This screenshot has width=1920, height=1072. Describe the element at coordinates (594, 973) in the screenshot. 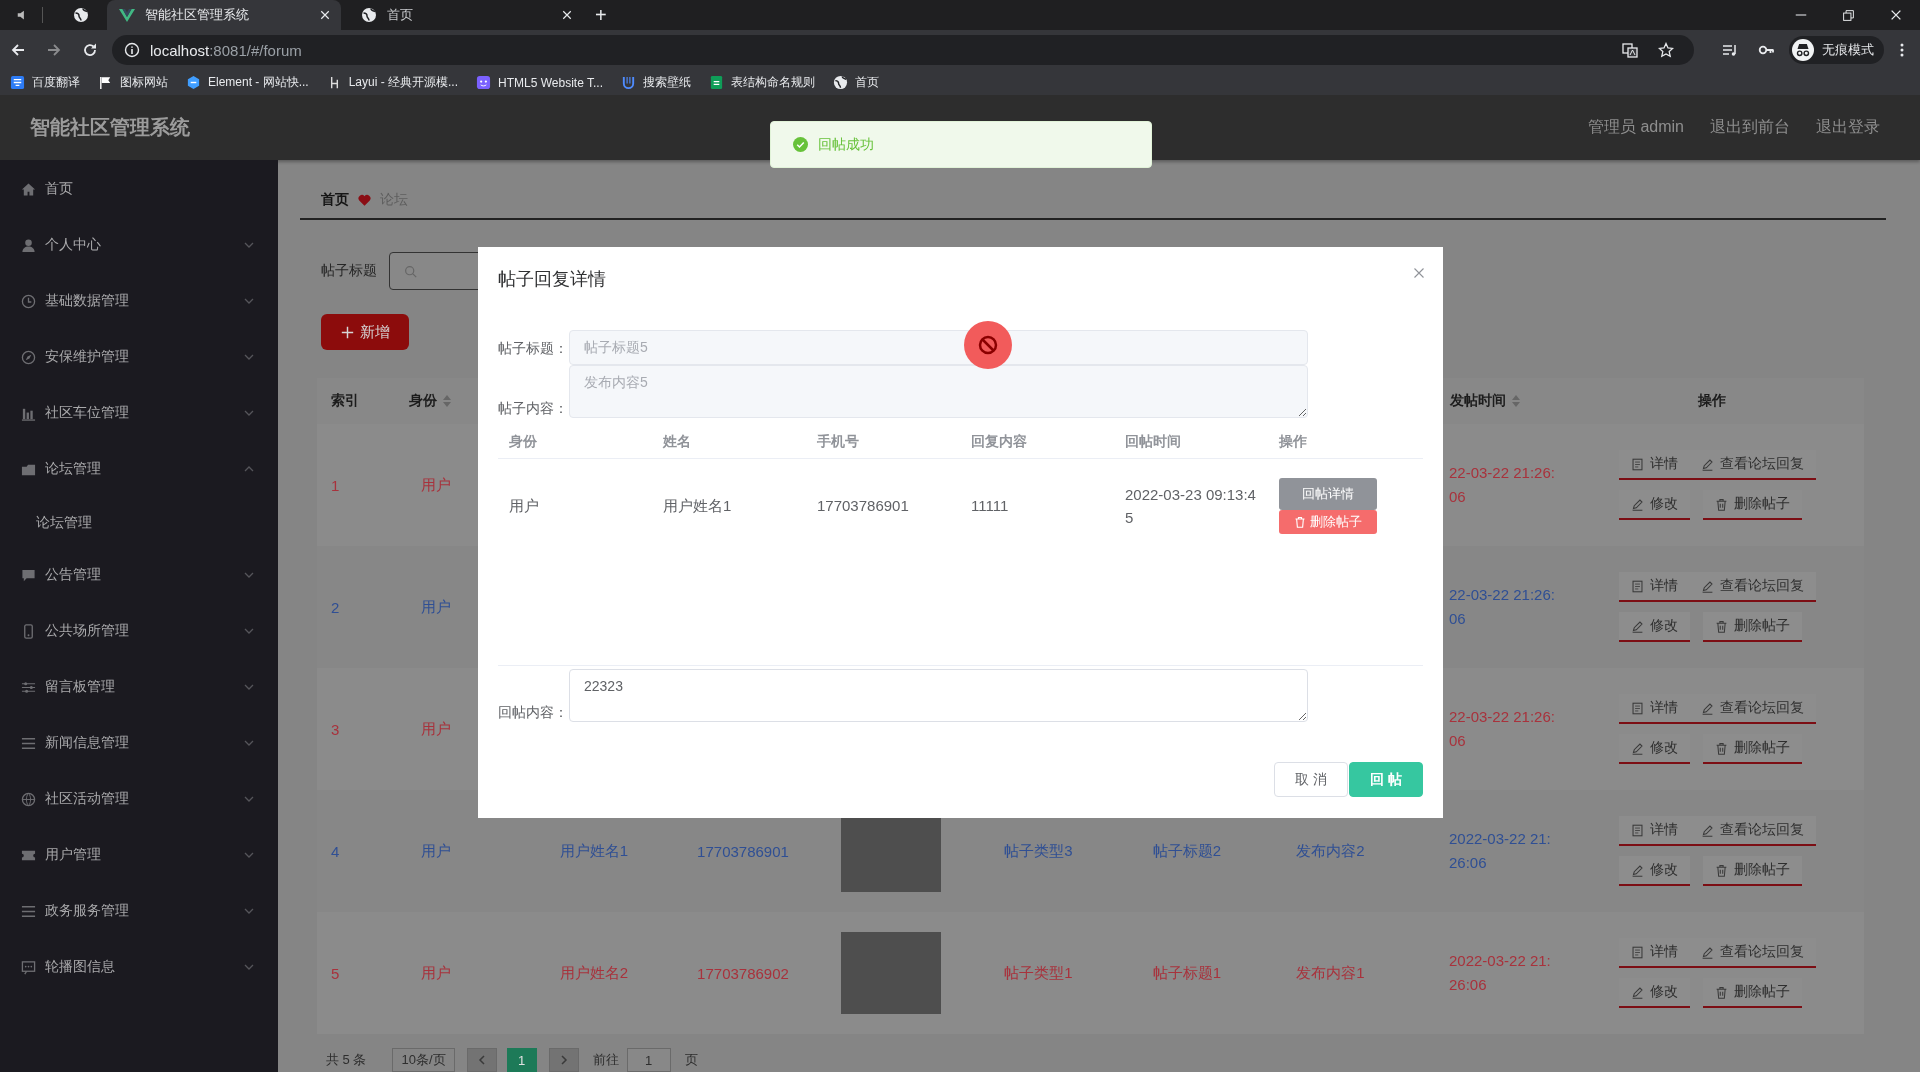

I see `table-cell: 用户姓名2` at that location.